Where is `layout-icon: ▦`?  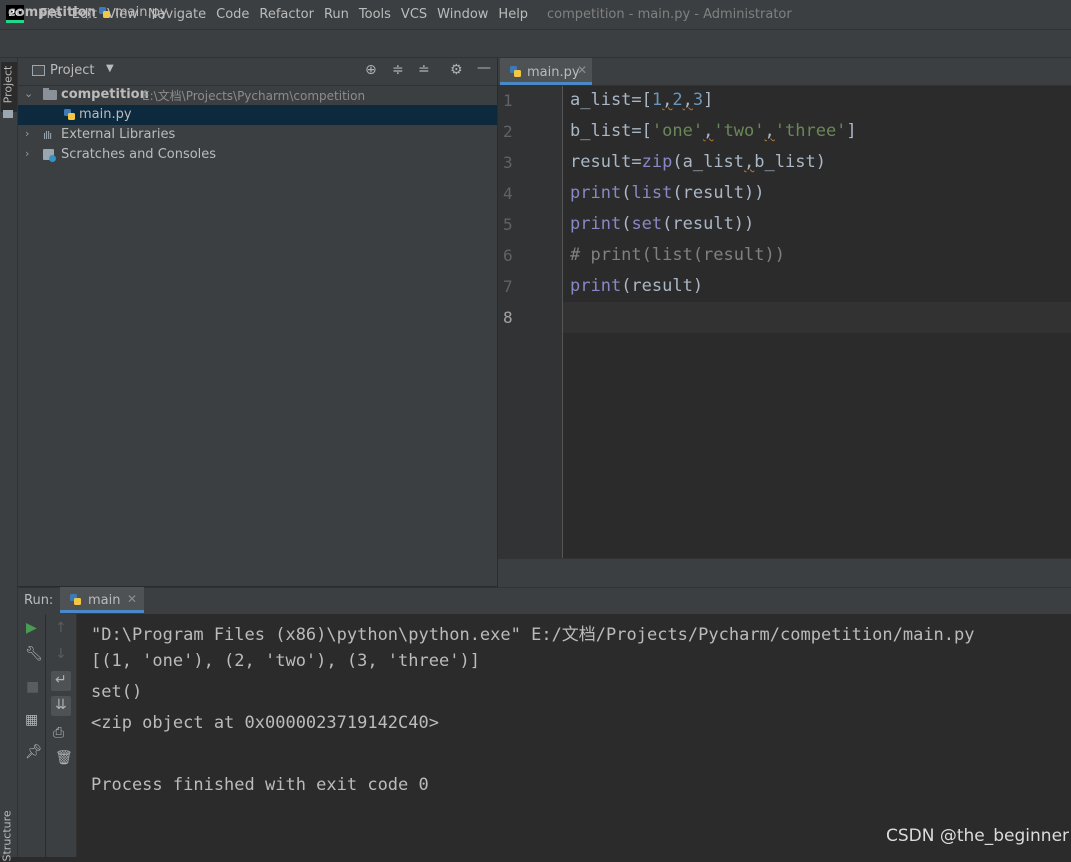
layout-icon: ▦ is located at coordinates (31, 720).